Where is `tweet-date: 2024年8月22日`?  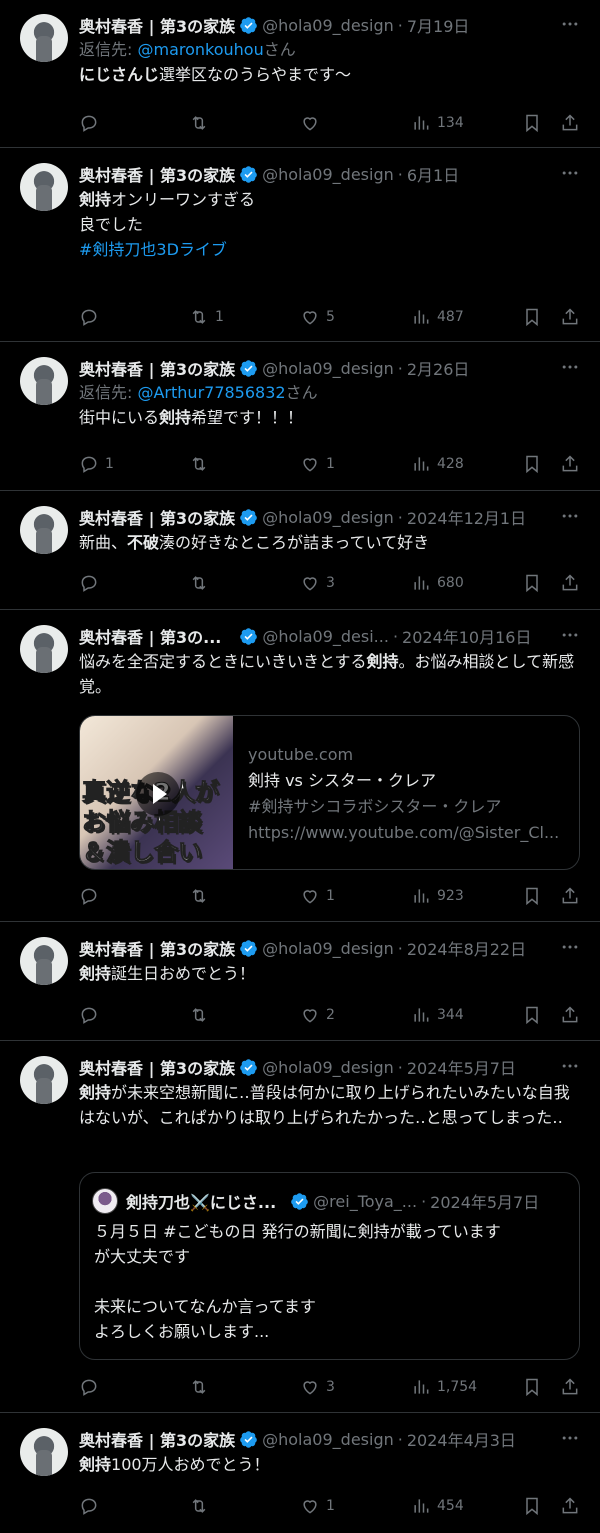
tweet-date: 2024年8月22日 is located at coordinates (466, 948).